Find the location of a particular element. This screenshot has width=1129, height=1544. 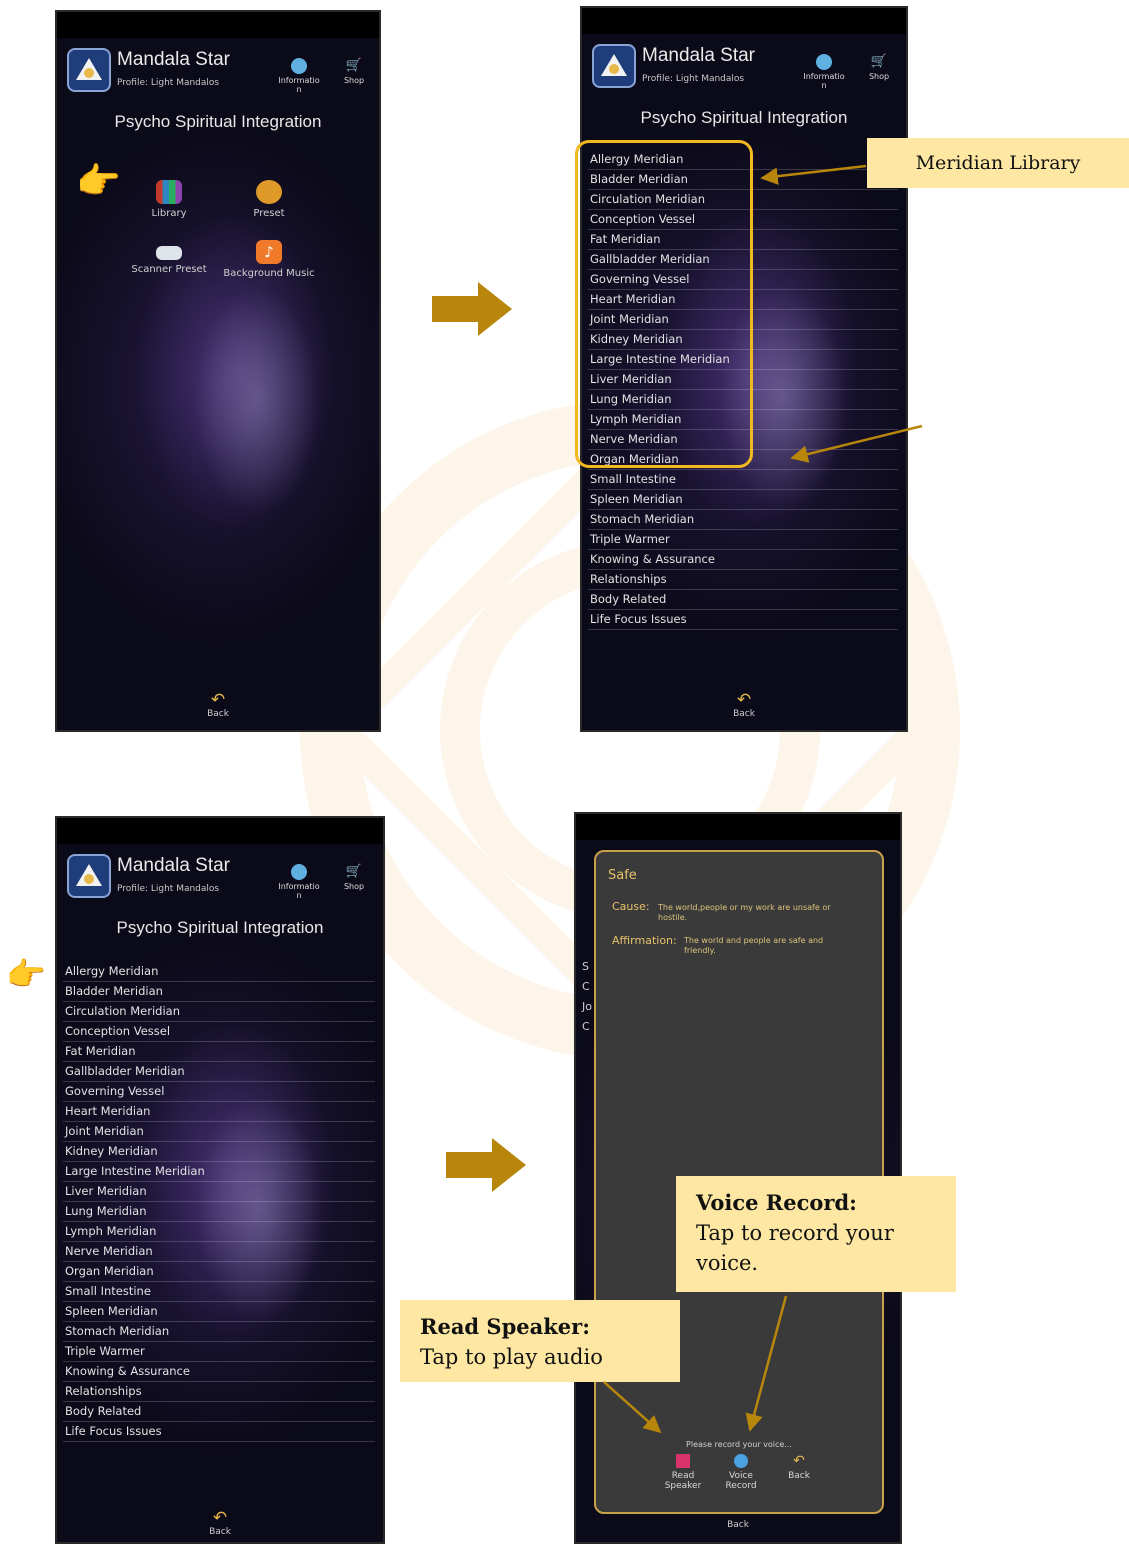

meridian-list-item: Heart Meridian is located at coordinates (219, 1112).